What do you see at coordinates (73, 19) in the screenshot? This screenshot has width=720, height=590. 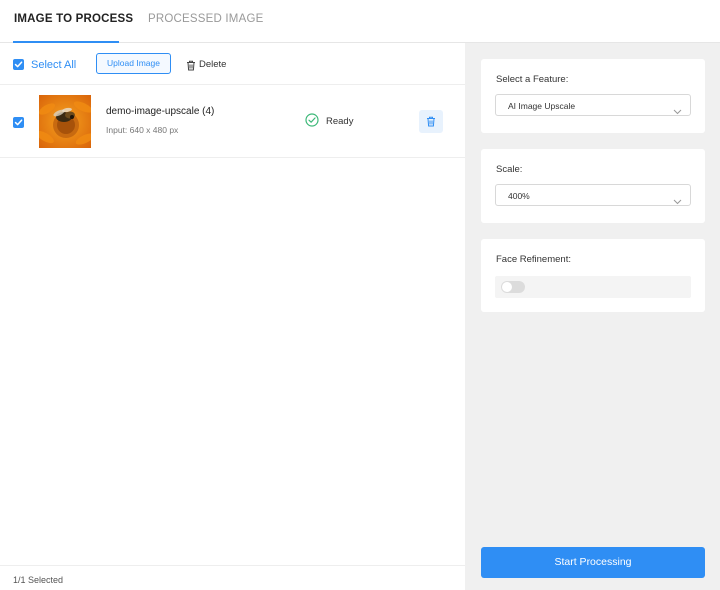 I see `tab-image-to-process: IMAGE TO PROCESS` at bounding box center [73, 19].